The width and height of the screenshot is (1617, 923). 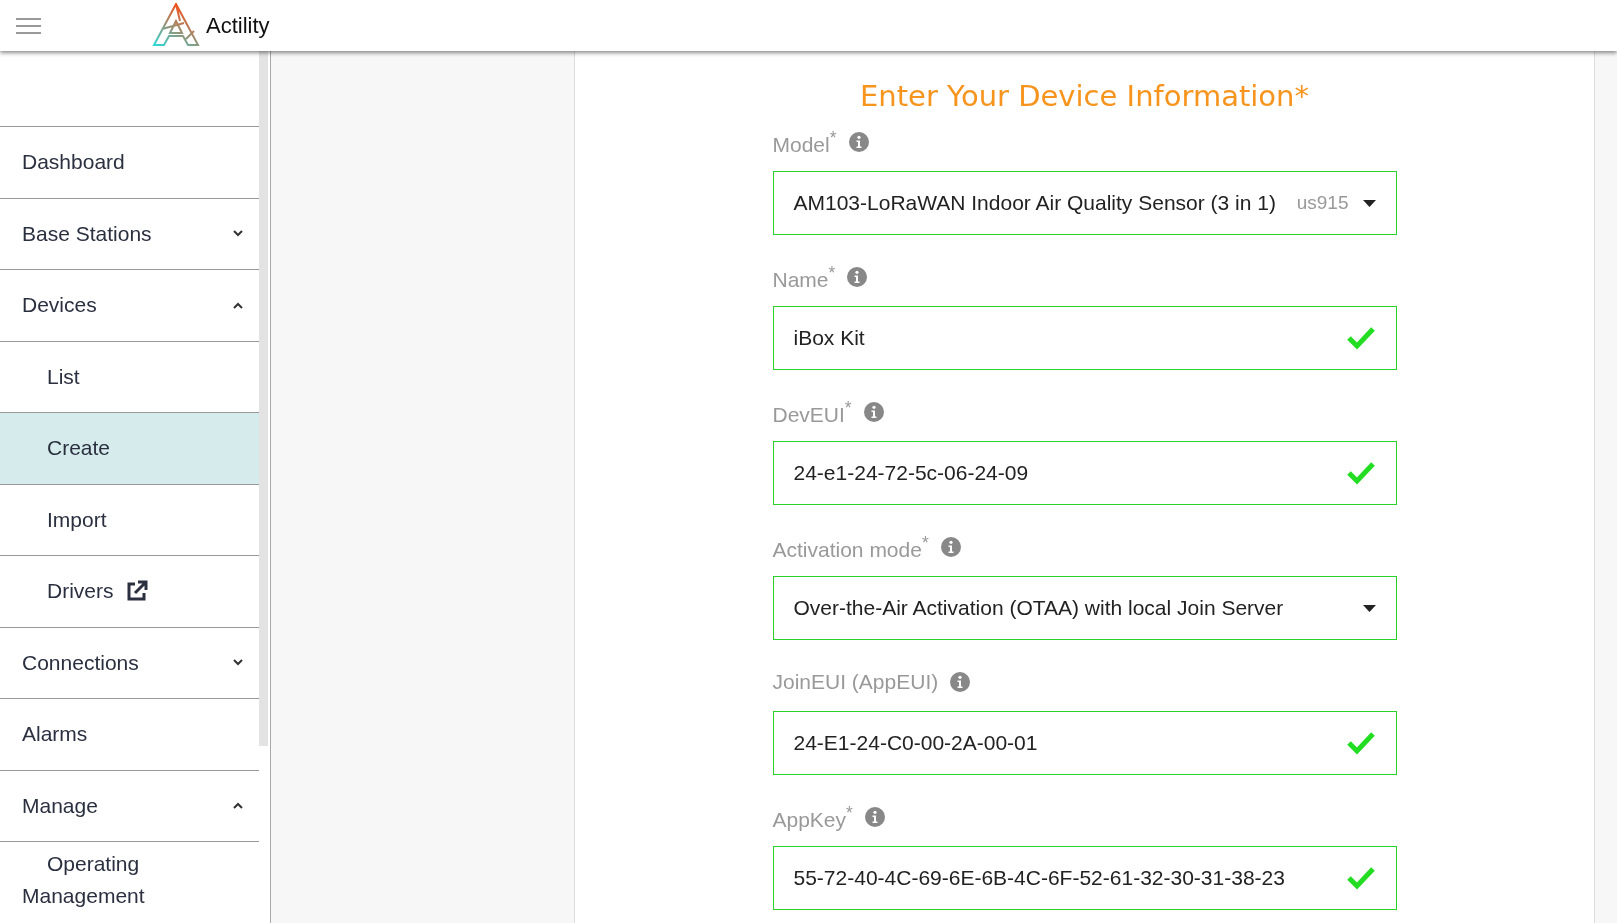 What do you see at coordinates (855, 682) in the screenshot?
I see `field-label: JoinEUI (AppEUI)` at bounding box center [855, 682].